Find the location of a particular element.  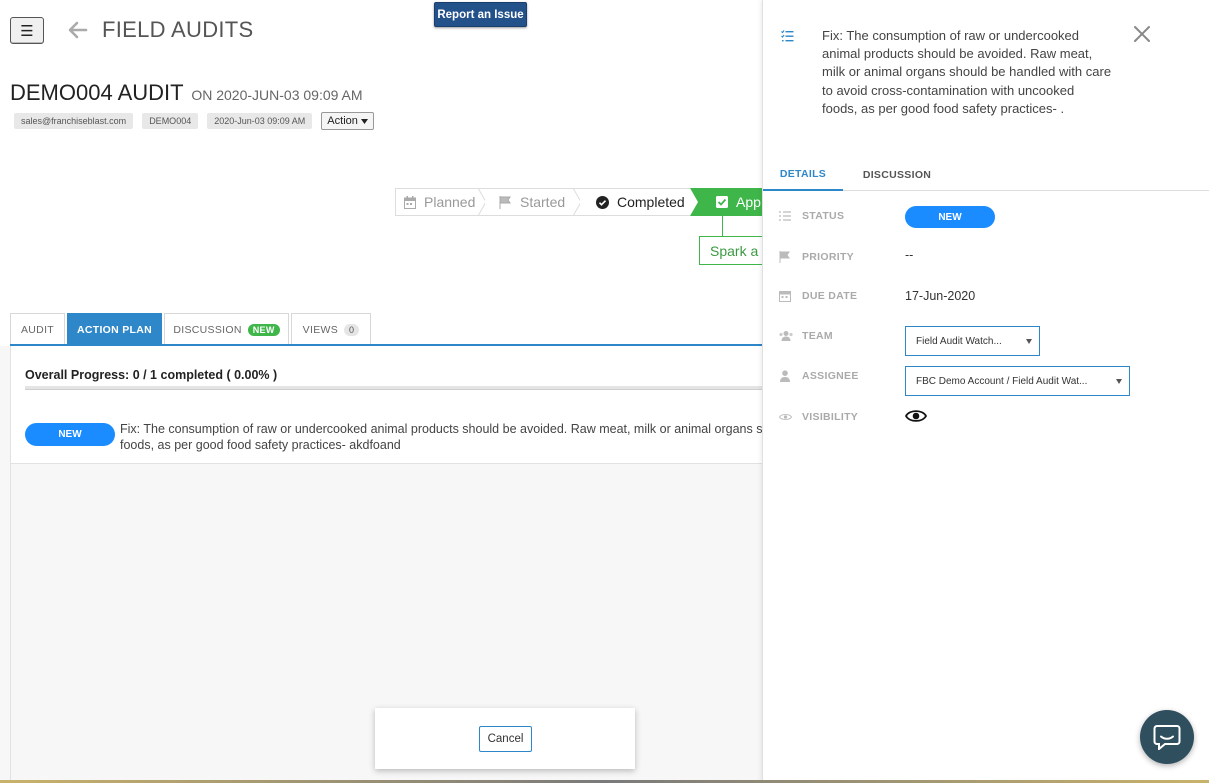

visibility-eye-icon is located at coordinates (916, 416).